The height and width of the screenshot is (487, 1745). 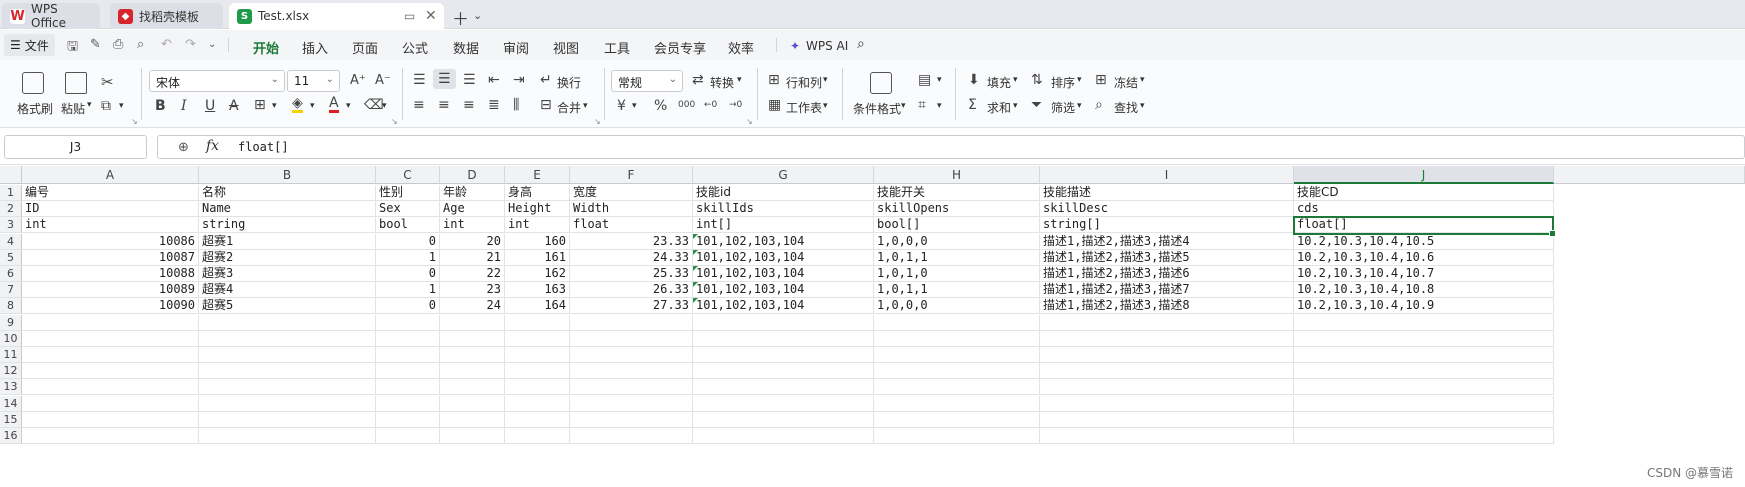 I want to click on cell-d4: 20, so click(x=472, y=241).